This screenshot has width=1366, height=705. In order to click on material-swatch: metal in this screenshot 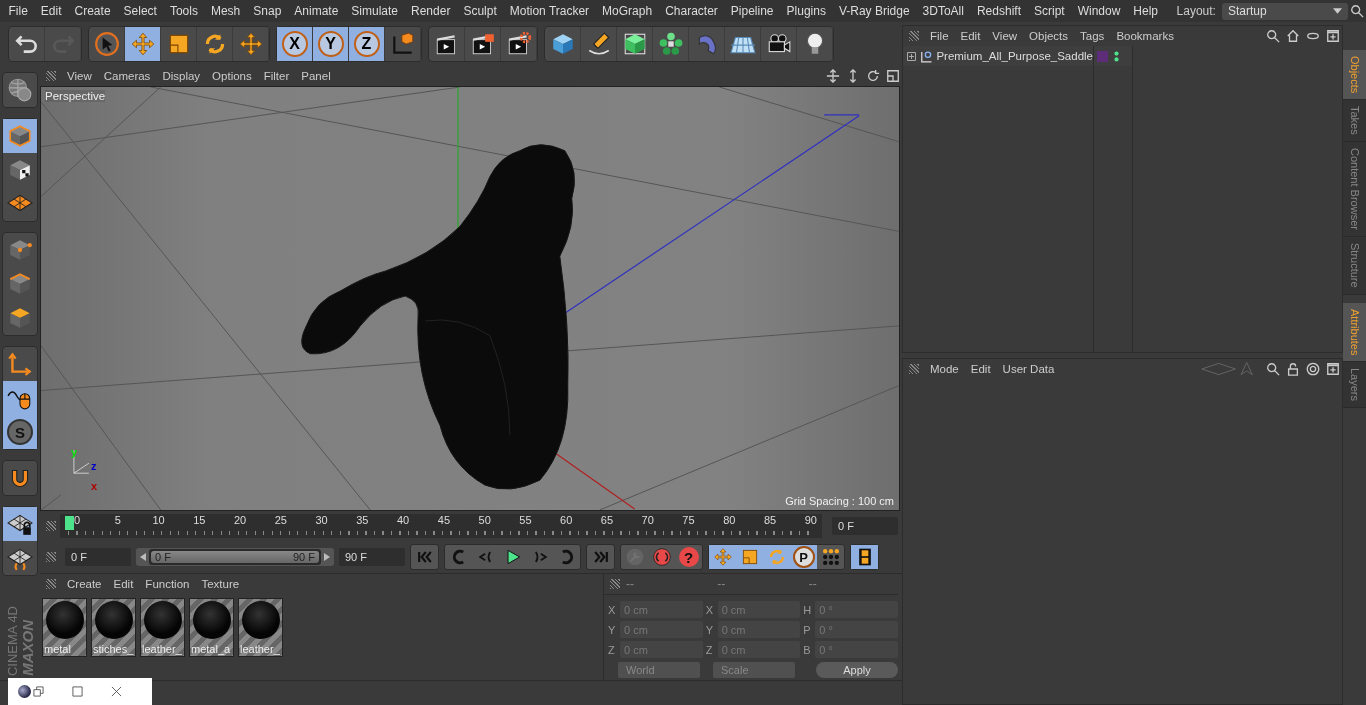, I will do `click(64, 627)`.